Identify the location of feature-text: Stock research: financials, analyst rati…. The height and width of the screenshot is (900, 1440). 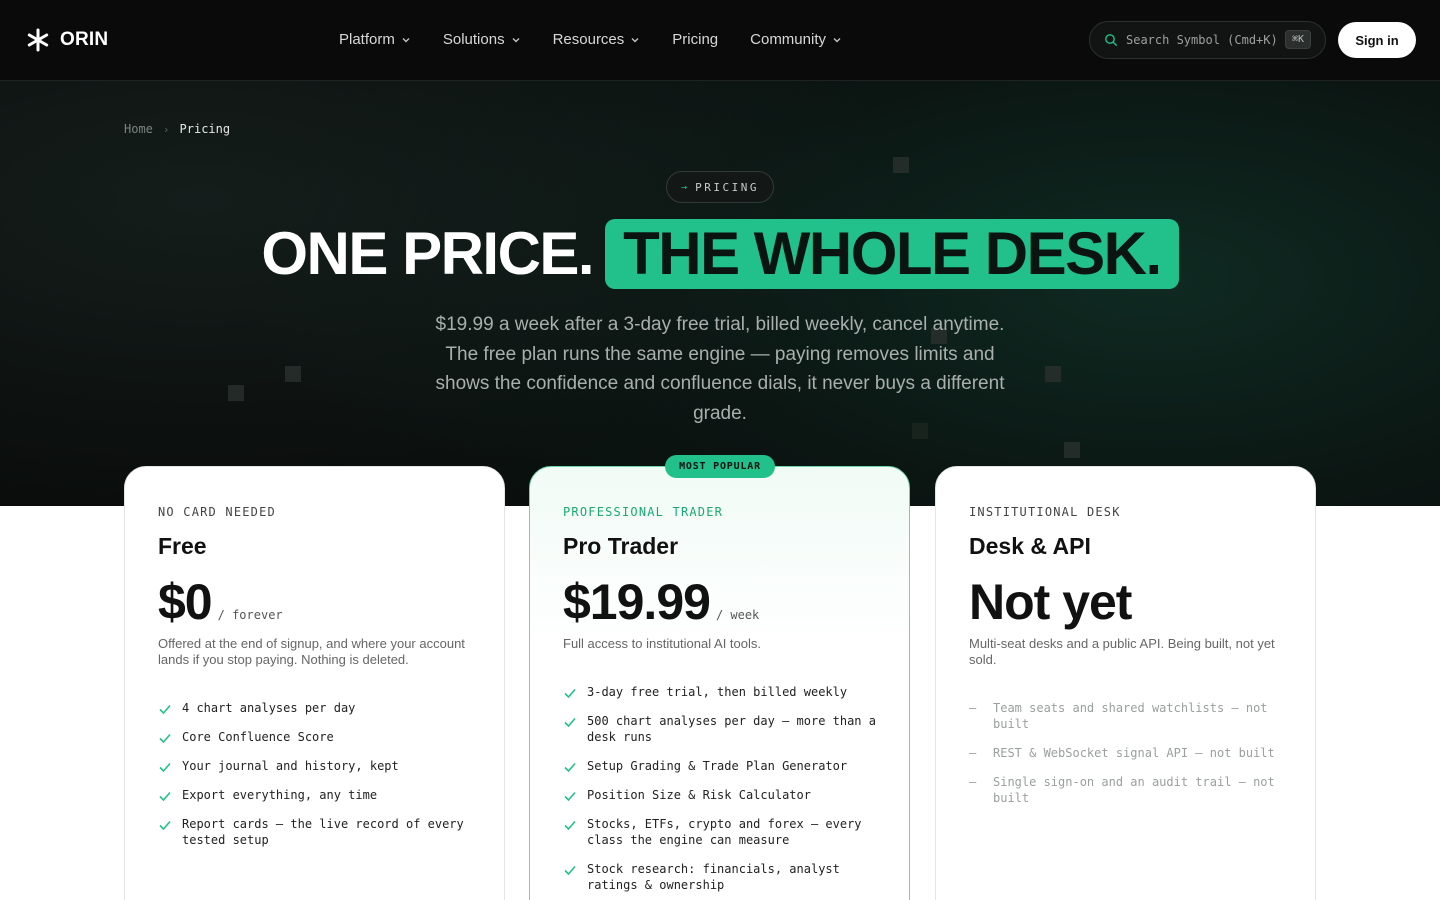
(713, 877).